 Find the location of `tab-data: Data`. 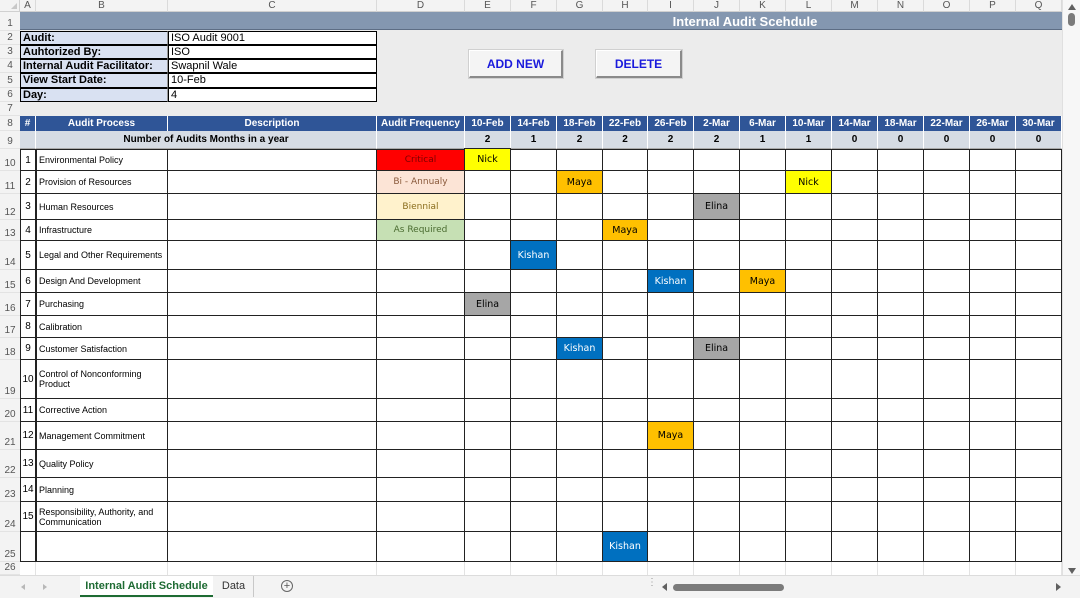

tab-data: Data is located at coordinates (234, 586).